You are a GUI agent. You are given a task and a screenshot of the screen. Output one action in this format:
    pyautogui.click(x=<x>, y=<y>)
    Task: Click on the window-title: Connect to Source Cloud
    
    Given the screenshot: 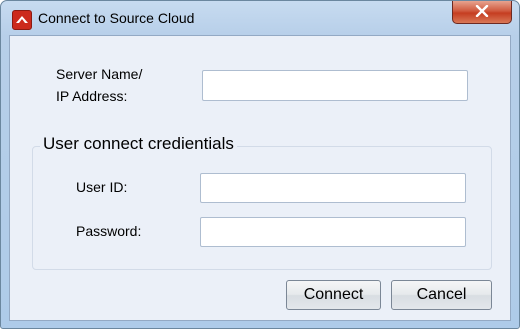 What is the action you would take?
    pyautogui.click(x=116, y=18)
    